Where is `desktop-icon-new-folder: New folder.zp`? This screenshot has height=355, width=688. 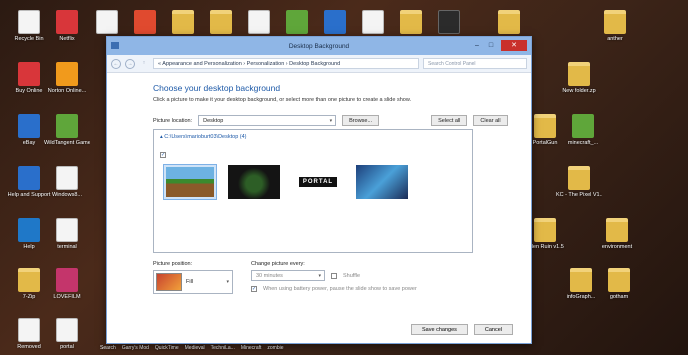
desktop-icon-new-folder: New folder.zp is located at coordinates (579, 85).